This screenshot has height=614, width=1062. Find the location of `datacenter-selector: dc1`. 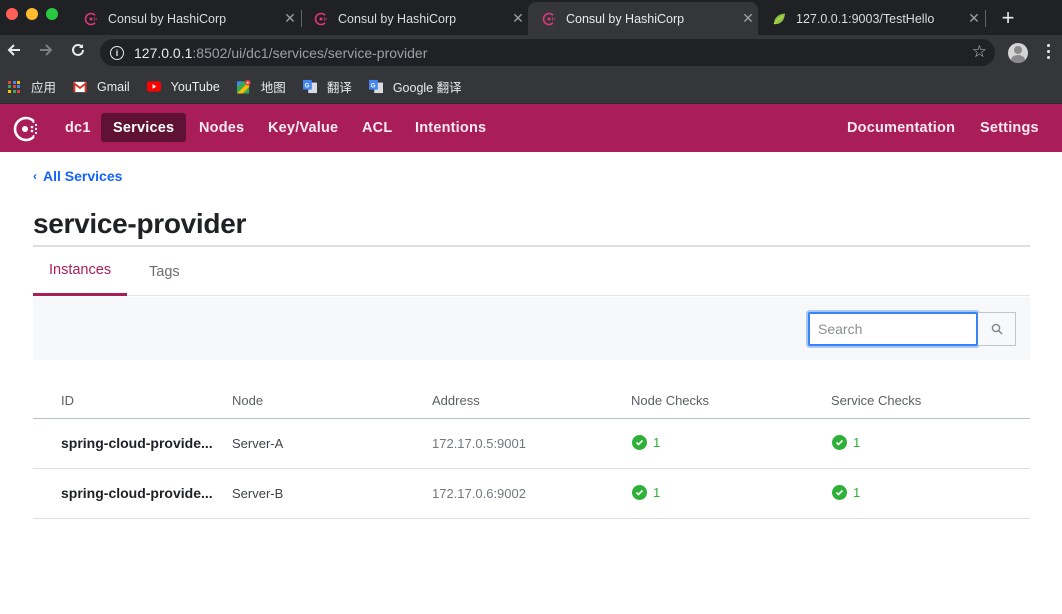

datacenter-selector: dc1 is located at coordinates (78, 127).